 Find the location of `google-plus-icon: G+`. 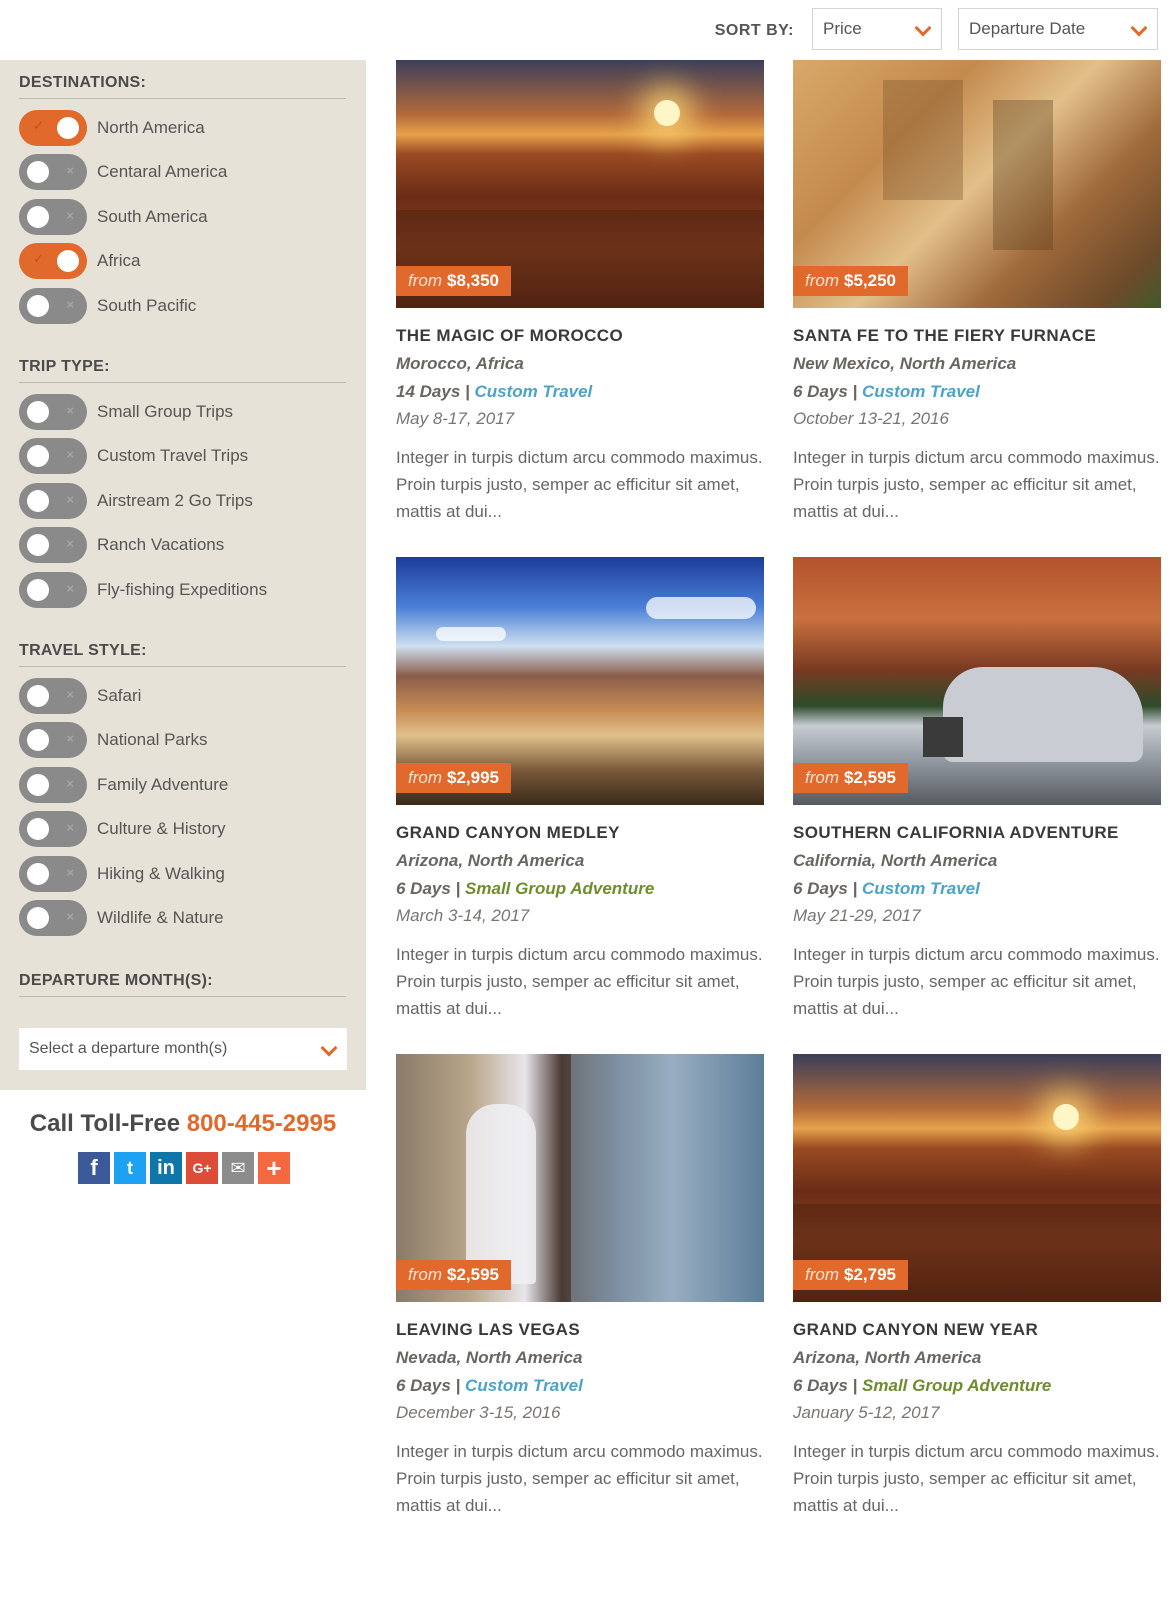

google-plus-icon: G+ is located at coordinates (202, 1168).